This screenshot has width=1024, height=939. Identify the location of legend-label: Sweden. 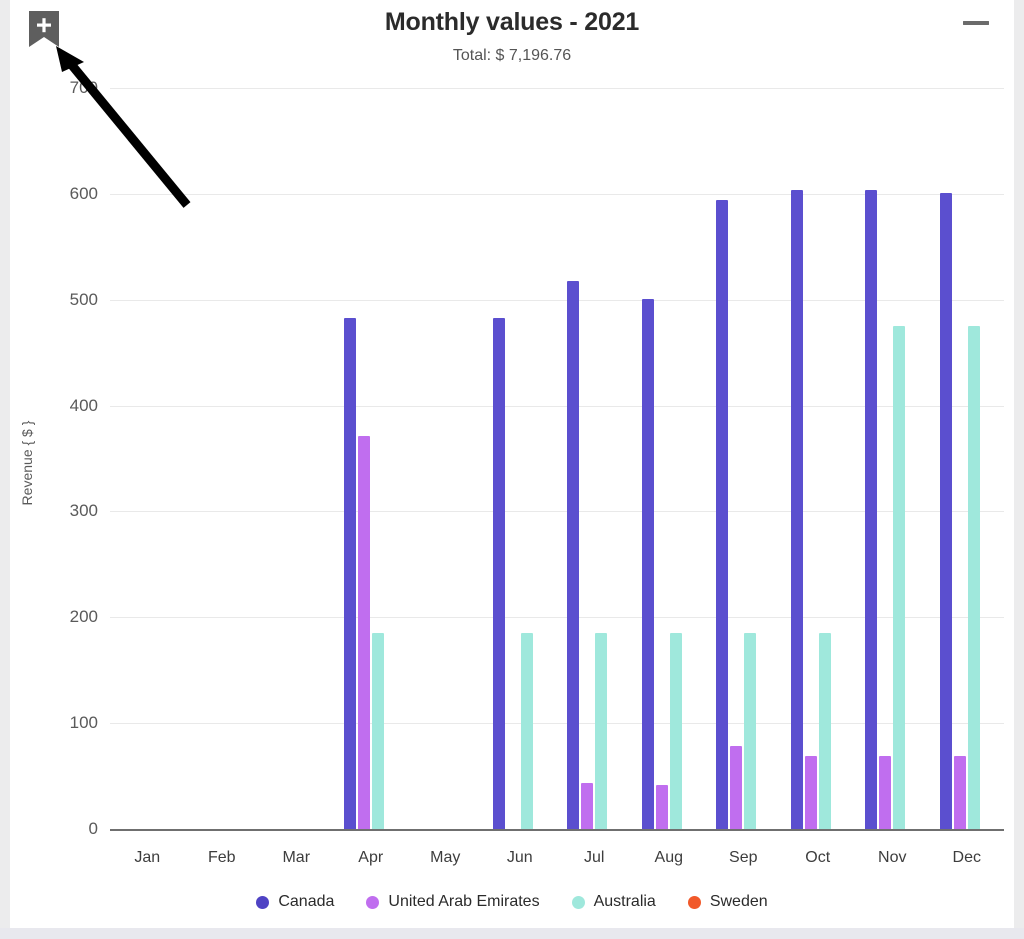
(738, 901).